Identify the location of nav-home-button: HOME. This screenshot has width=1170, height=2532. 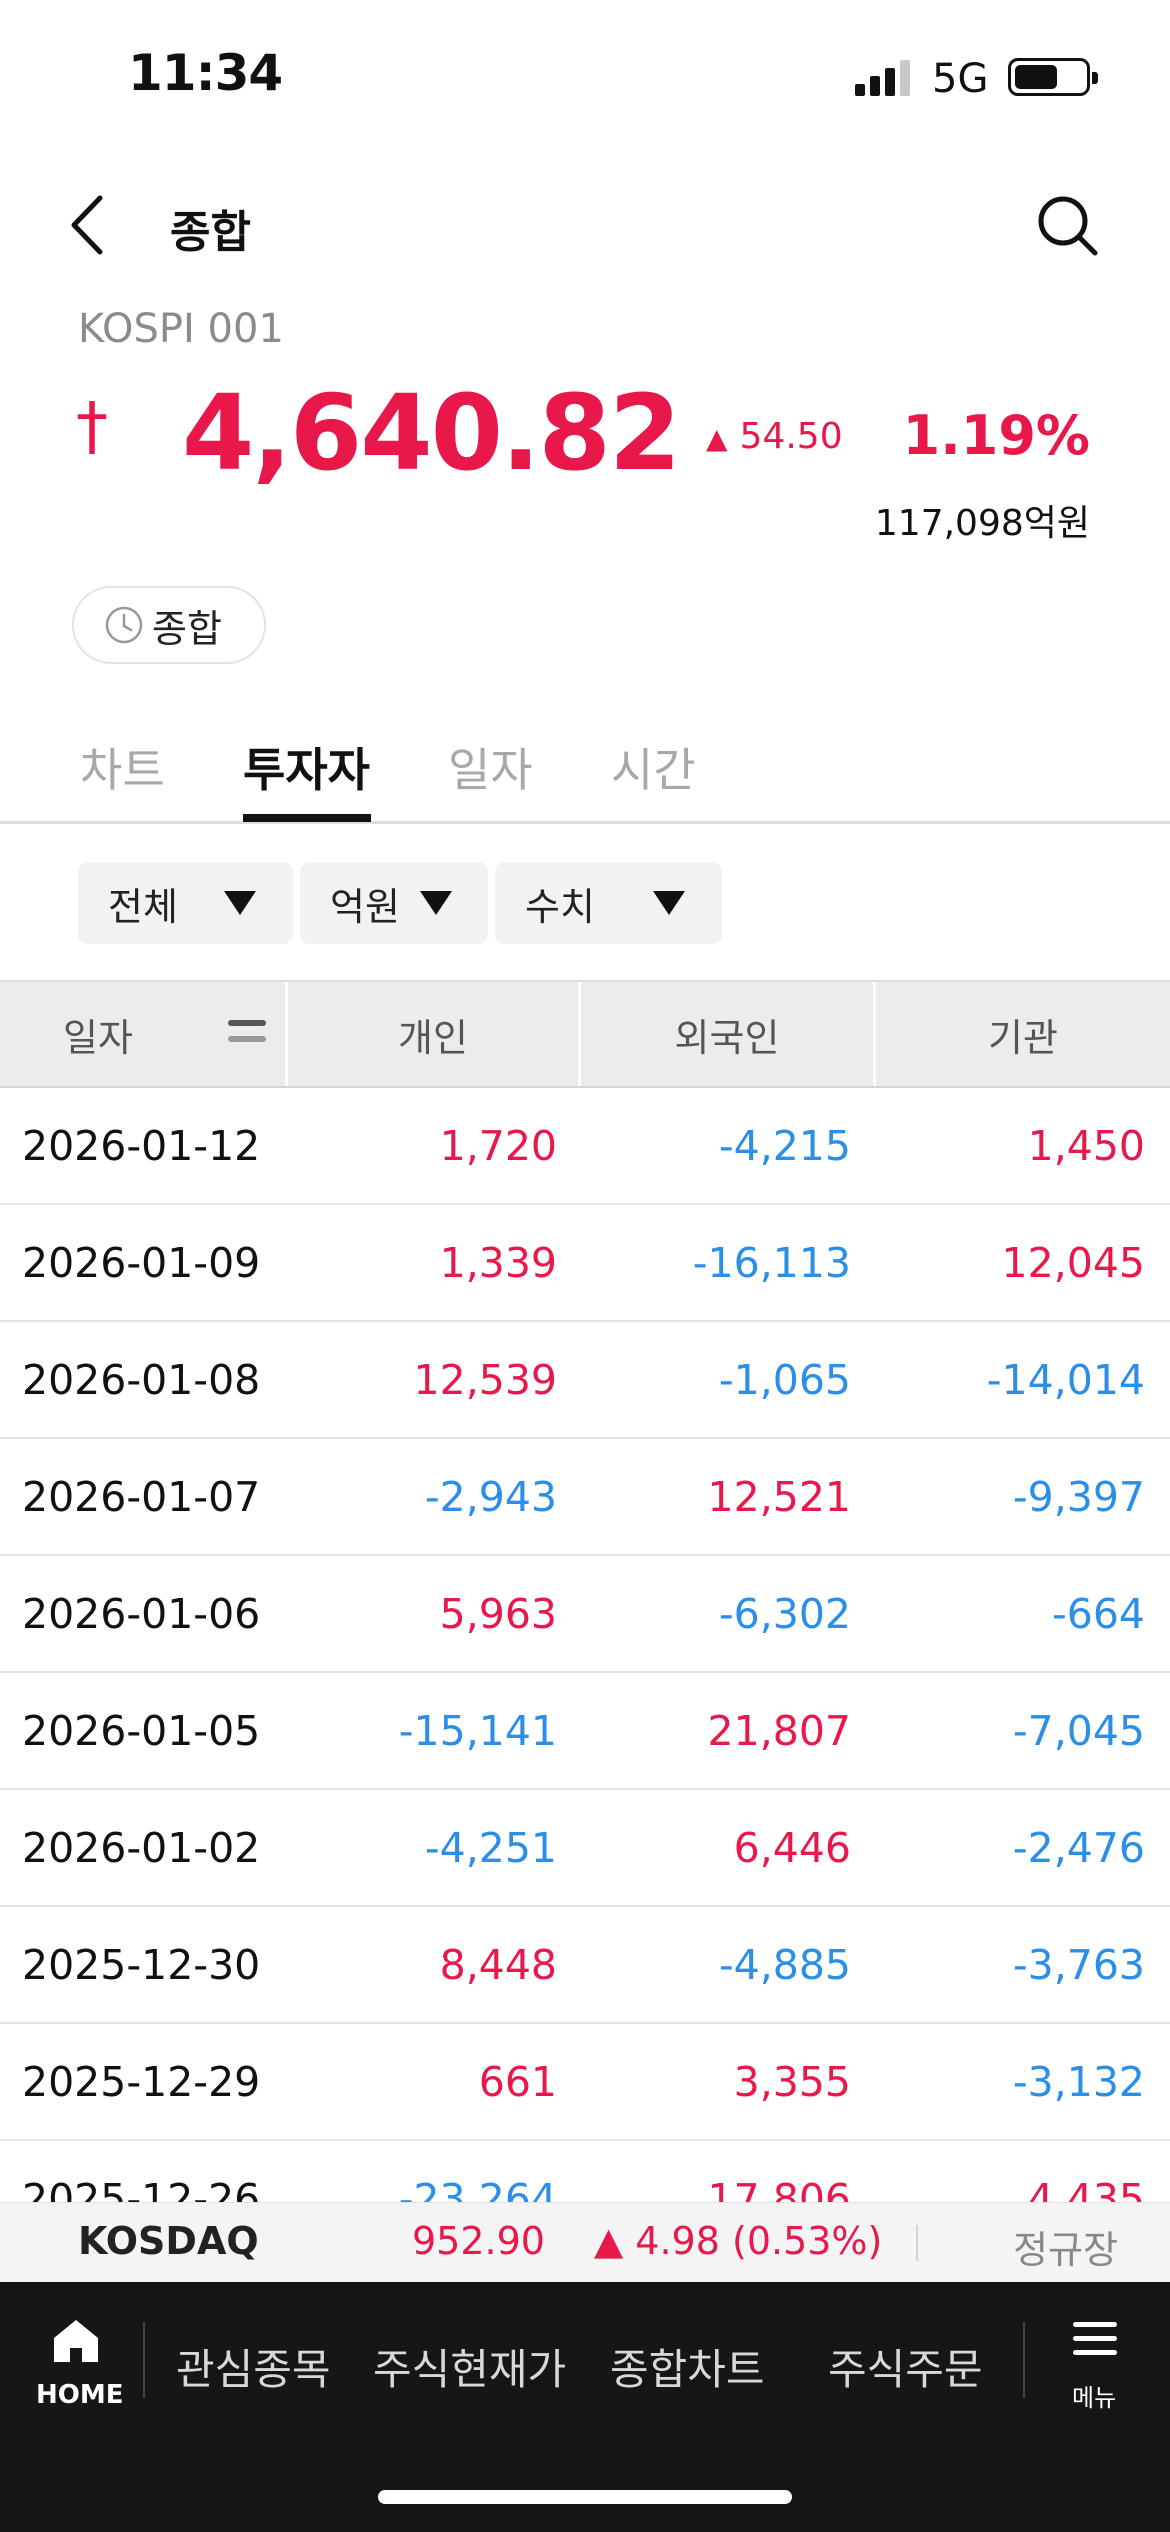
(77, 2364).